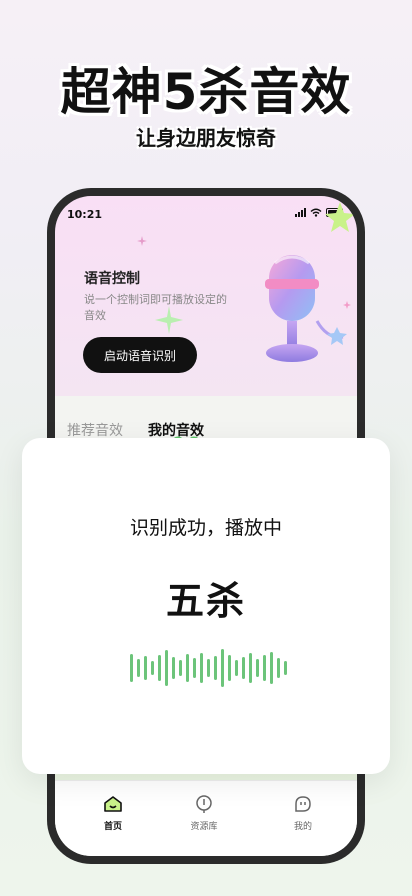 The width and height of the screenshot is (412, 896). I want to click on signal-icon, so click(300, 212).